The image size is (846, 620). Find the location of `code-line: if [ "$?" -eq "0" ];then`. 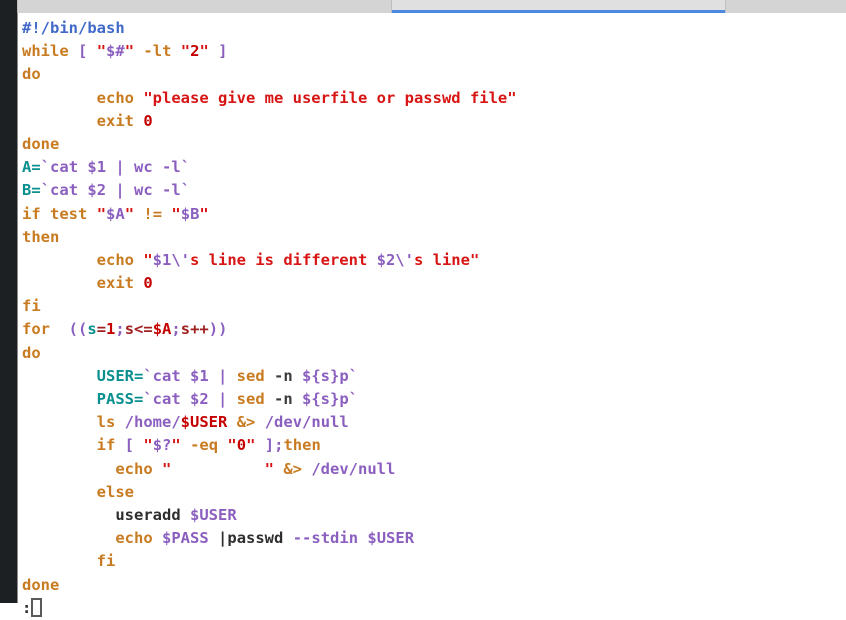

code-line: if [ "$?" -eq "0" ];then is located at coordinates (434, 445).